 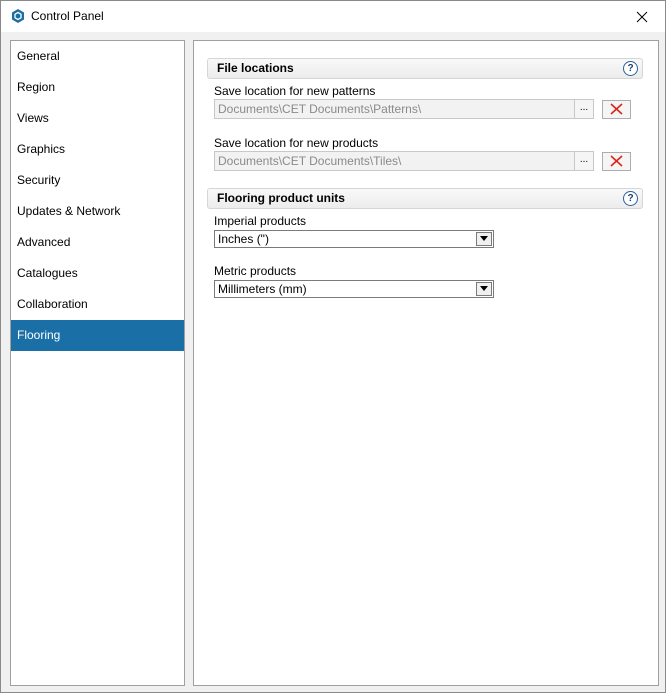 What do you see at coordinates (18, 16) in the screenshot?
I see `cet-logo-icon` at bounding box center [18, 16].